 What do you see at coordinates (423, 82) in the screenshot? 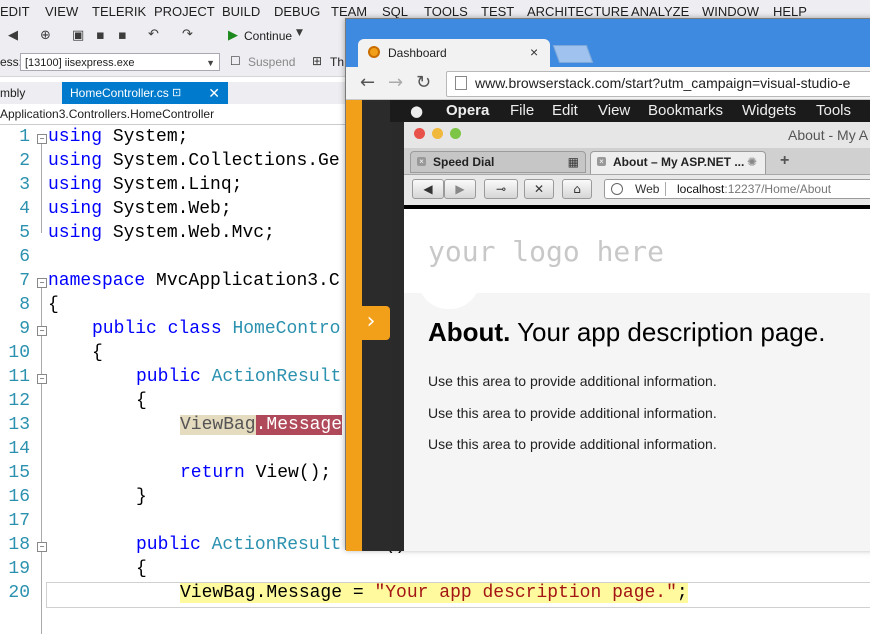
I see `reload-icon: ↻` at bounding box center [423, 82].